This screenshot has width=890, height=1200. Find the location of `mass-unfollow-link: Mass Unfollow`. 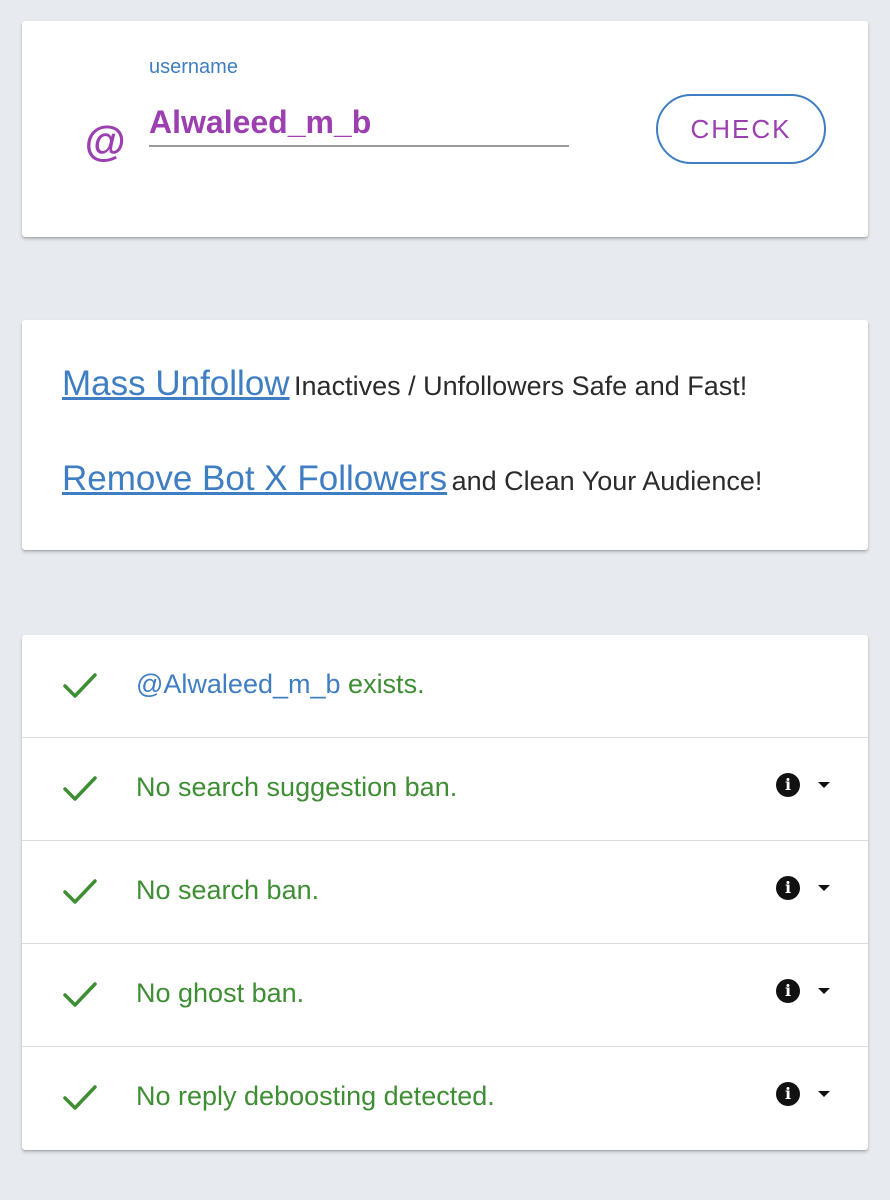

mass-unfollow-link: Mass Unfollow is located at coordinates (176, 383).